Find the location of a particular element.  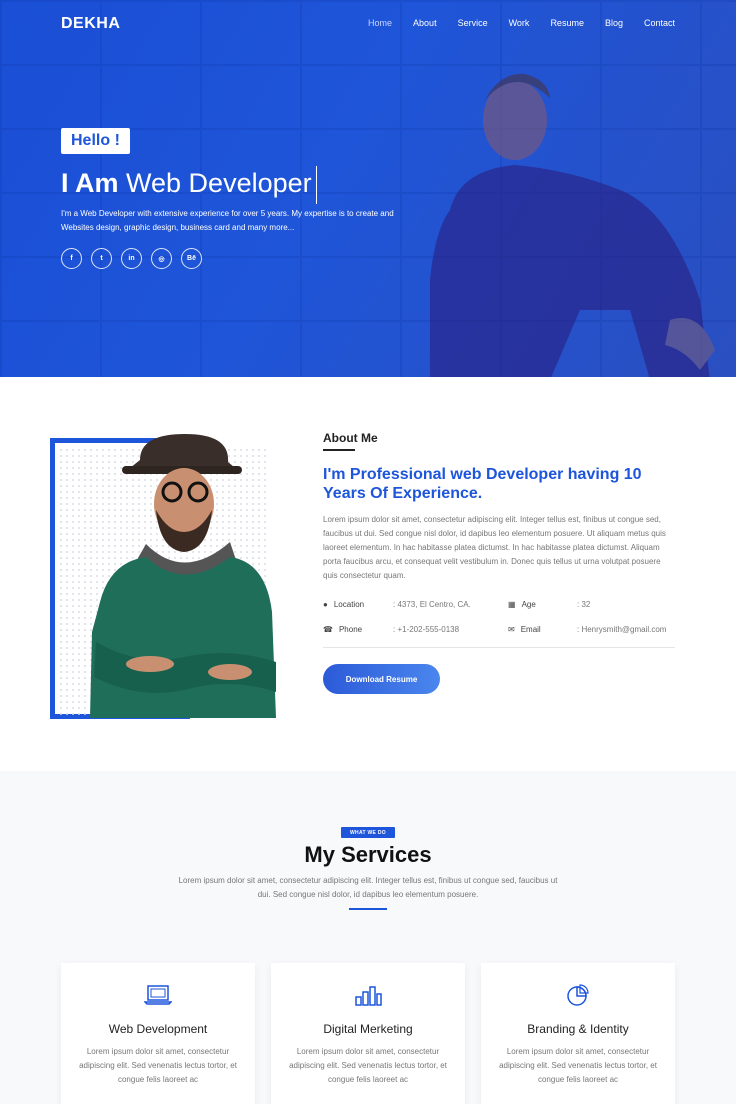

age-label: Age is located at coordinates (528, 604).